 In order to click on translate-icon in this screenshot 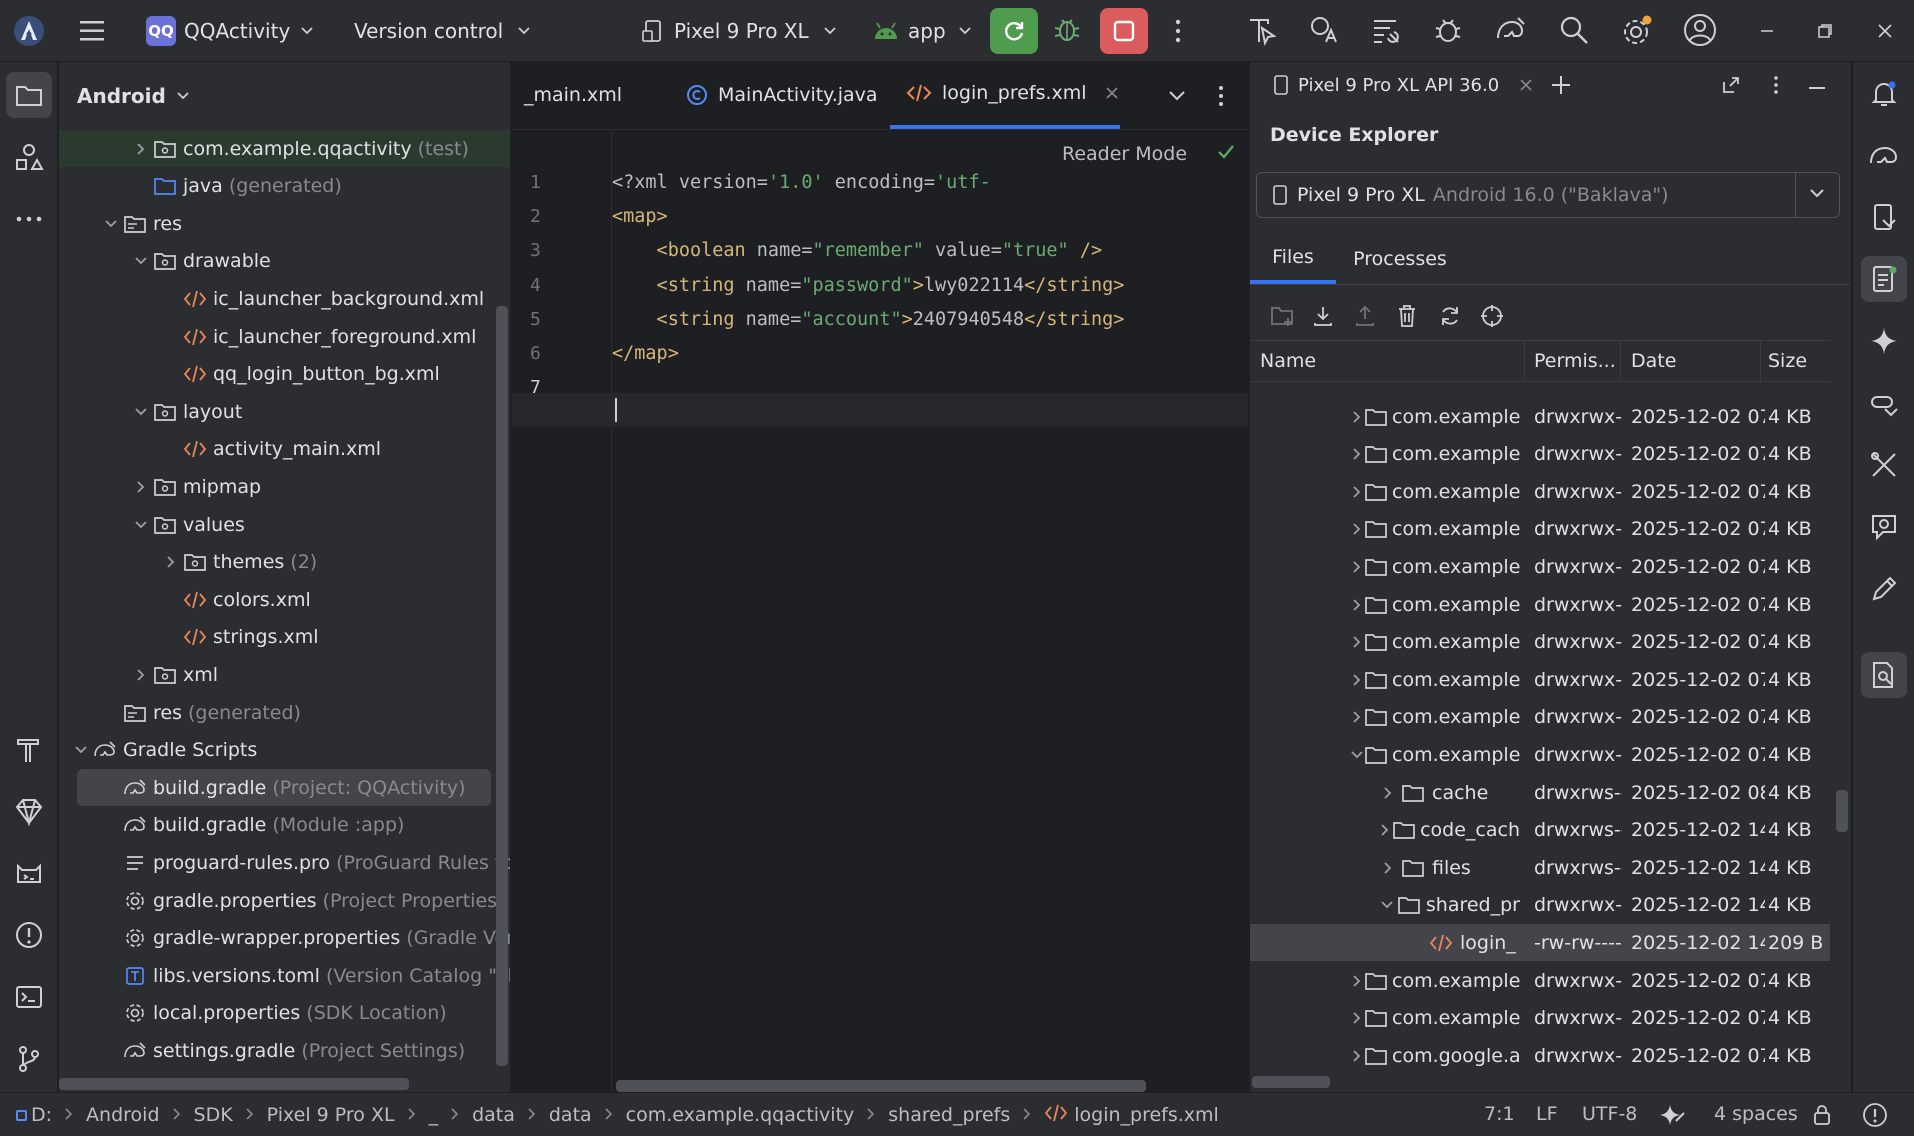, I will do `click(1324, 30)`.